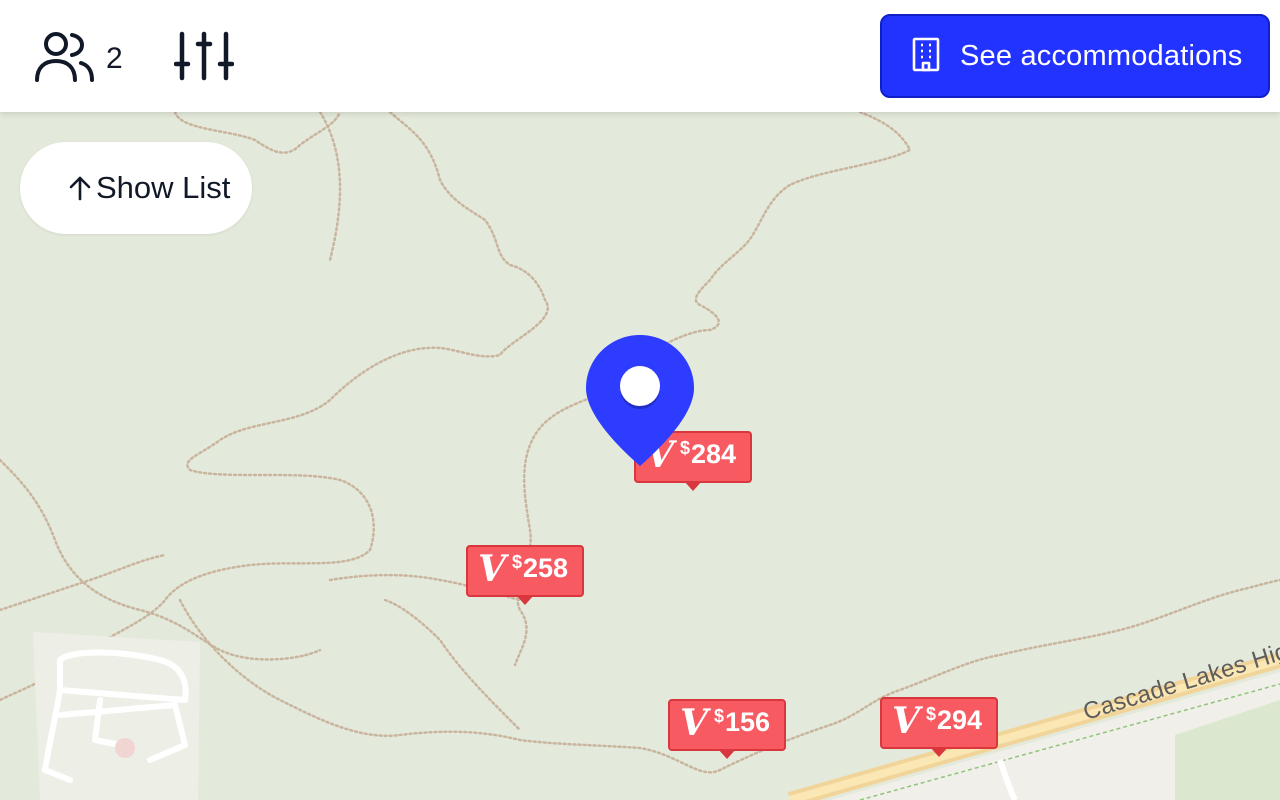 Image resolution: width=1280 pixels, height=800 pixels. I want to click on location-pin-icon, so click(640, 403).